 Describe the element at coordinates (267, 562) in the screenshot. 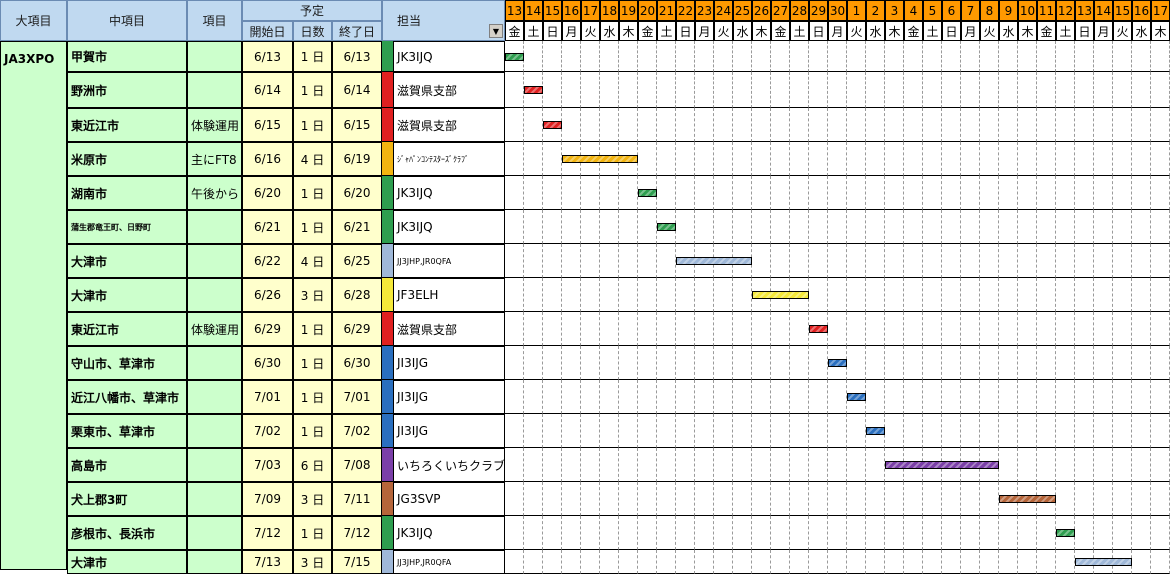

I see `start-date-cell: 7/13` at that location.